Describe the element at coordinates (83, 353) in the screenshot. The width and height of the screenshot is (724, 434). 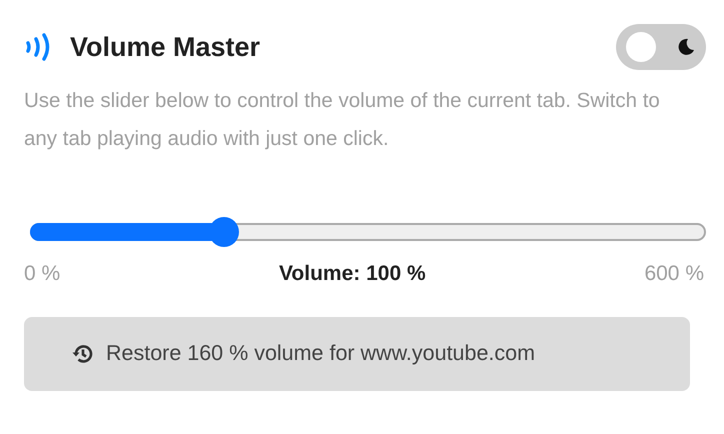
I see `history-icon` at that location.